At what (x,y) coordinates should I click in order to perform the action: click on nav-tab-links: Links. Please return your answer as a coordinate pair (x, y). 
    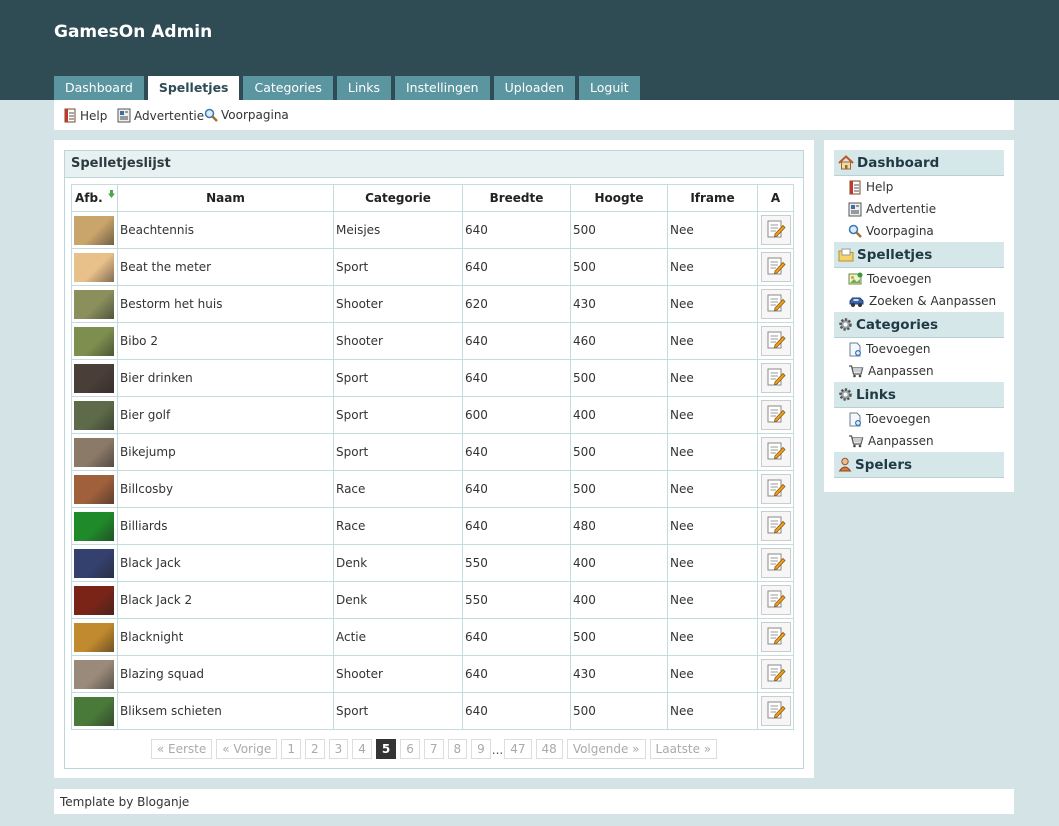
    Looking at the image, I should click on (363, 88).